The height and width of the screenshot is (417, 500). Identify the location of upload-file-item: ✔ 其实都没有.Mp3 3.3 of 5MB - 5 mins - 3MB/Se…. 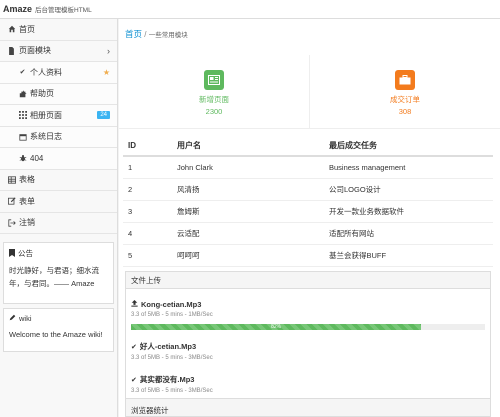
(309, 384).